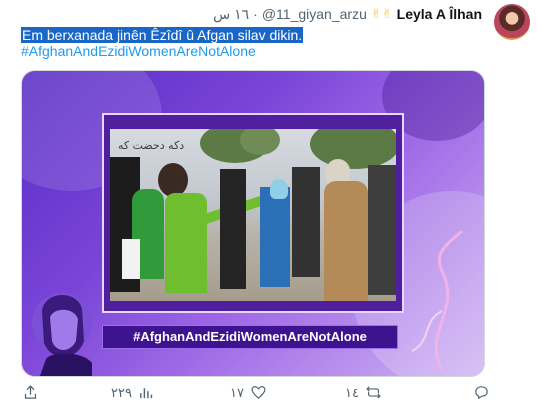 The height and width of the screenshot is (406, 538). What do you see at coordinates (30, 392) in the screenshot?
I see `share-icon` at bounding box center [30, 392].